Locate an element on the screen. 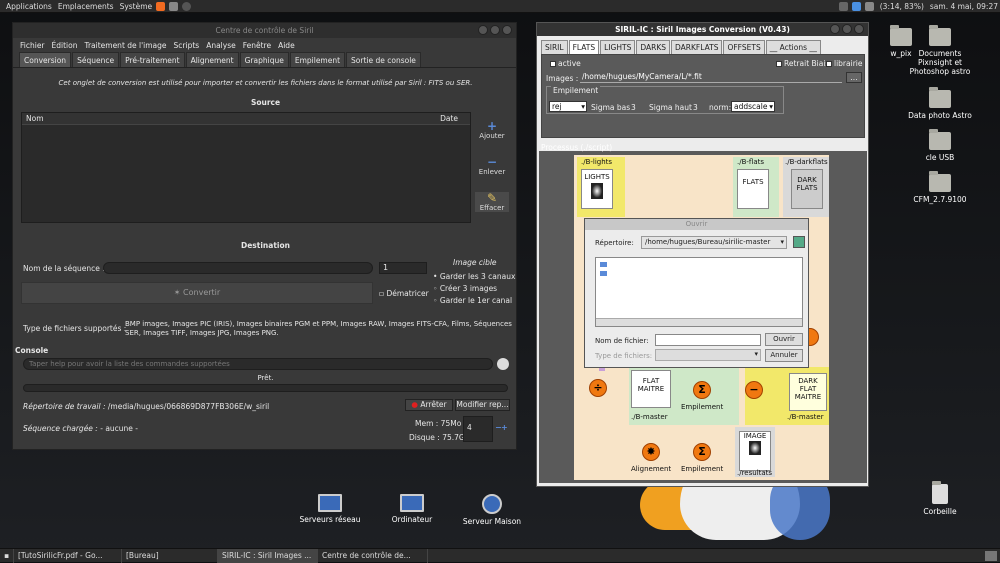 This screenshot has height=563, width=1000. desktop-documents: Documents Pixnsight et Photoshop astro is located at coordinates (940, 50).